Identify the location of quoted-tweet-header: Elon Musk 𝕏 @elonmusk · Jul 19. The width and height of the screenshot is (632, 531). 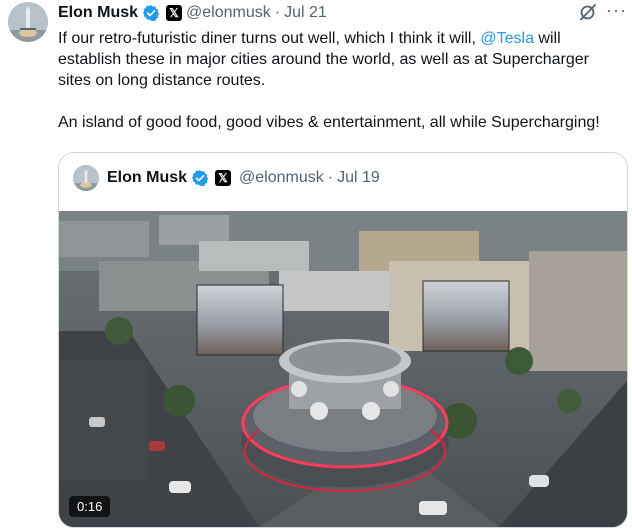
(226, 178).